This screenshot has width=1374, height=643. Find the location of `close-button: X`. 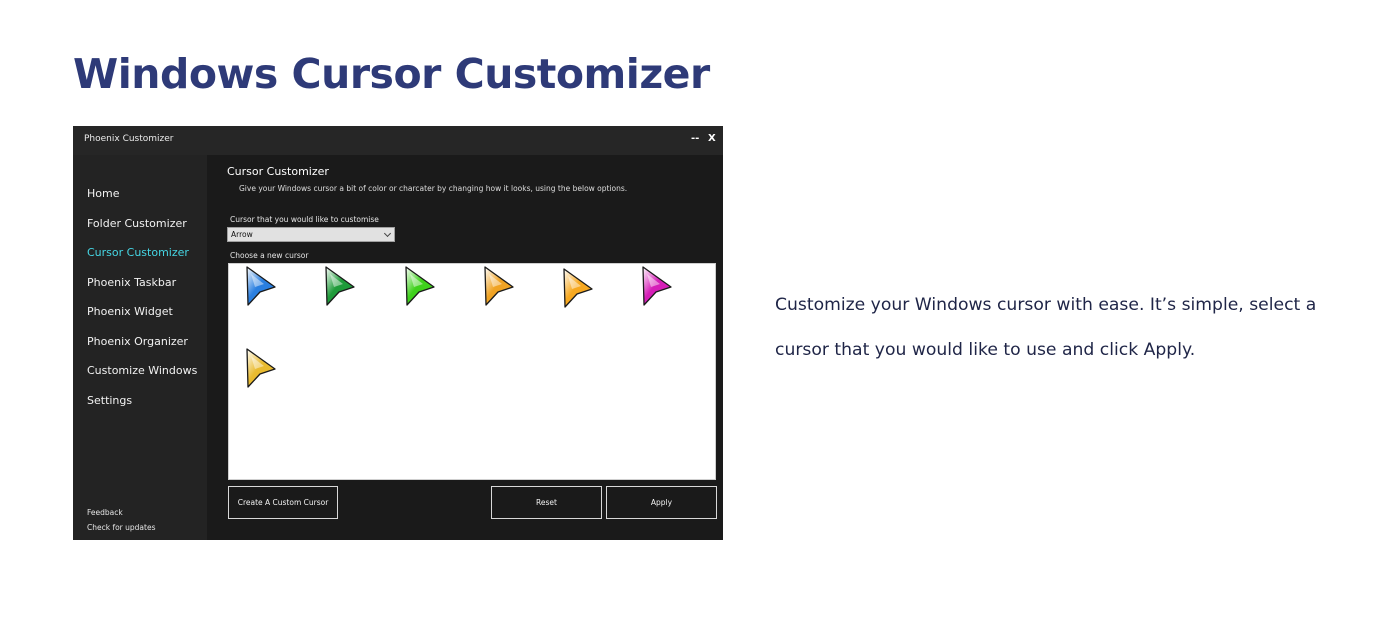

close-button: X is located at coordinates (712, 138).